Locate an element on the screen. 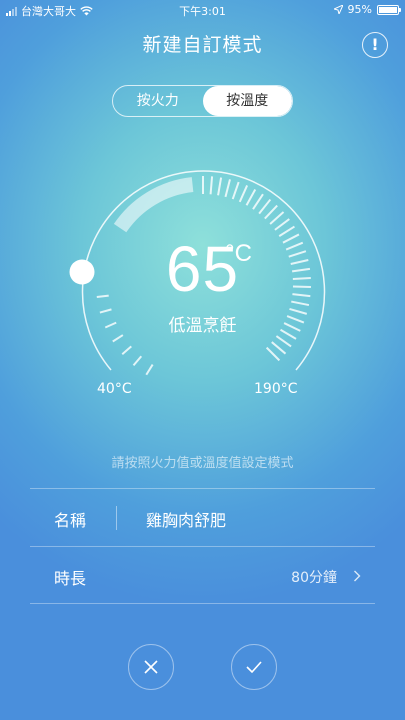  duration-field-row: 時長 80分鐘 is located at coordinates (202, 575).